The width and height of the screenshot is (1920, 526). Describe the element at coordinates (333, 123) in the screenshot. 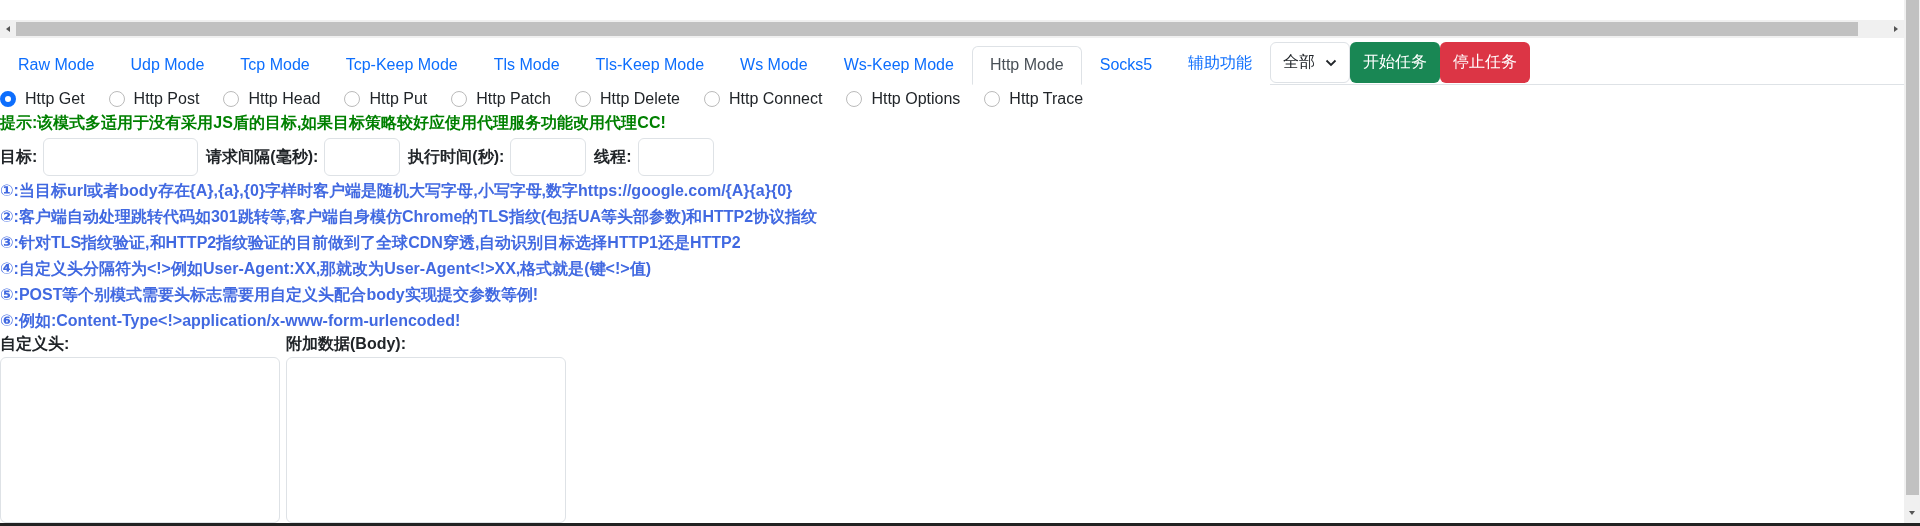

I see `hint-text: 提示:该模式多适用于没有采用JS盾的目标,如果目标策略较好应使用代理服务功能改用代理CC!` at that location.